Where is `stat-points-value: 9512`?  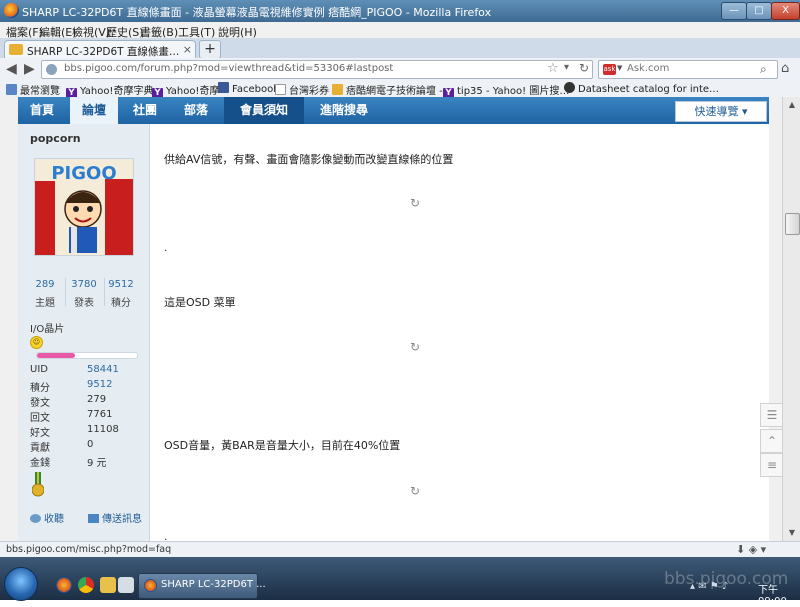
stat-points-value: 9512 is located at coordinates (121, 284).